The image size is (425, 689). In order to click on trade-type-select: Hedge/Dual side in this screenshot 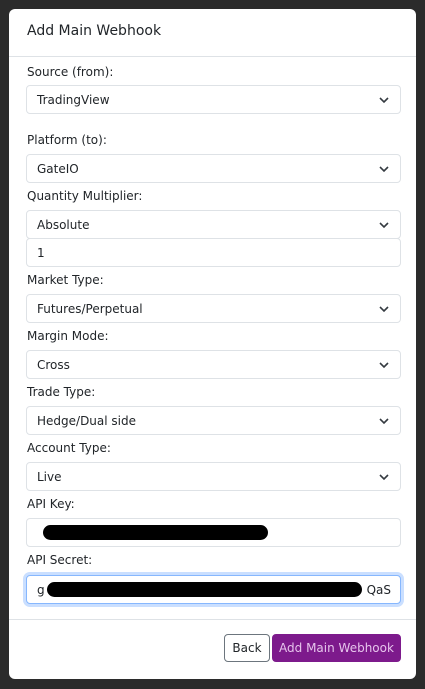, I will do `click(213, 420)`.